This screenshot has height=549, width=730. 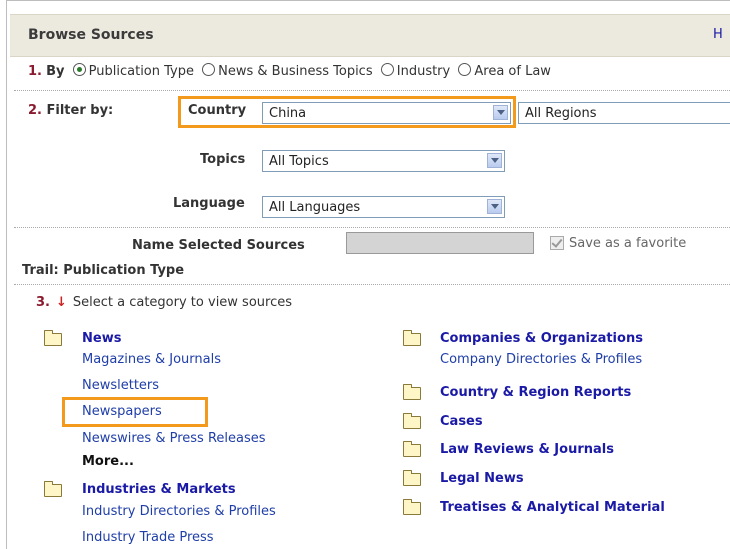 What do you see at coordinates (552, 507) in the screenshot?
I see `category-treatises-analytical-material: Treatises & Analytical Material` at bounding box center [552, 507].